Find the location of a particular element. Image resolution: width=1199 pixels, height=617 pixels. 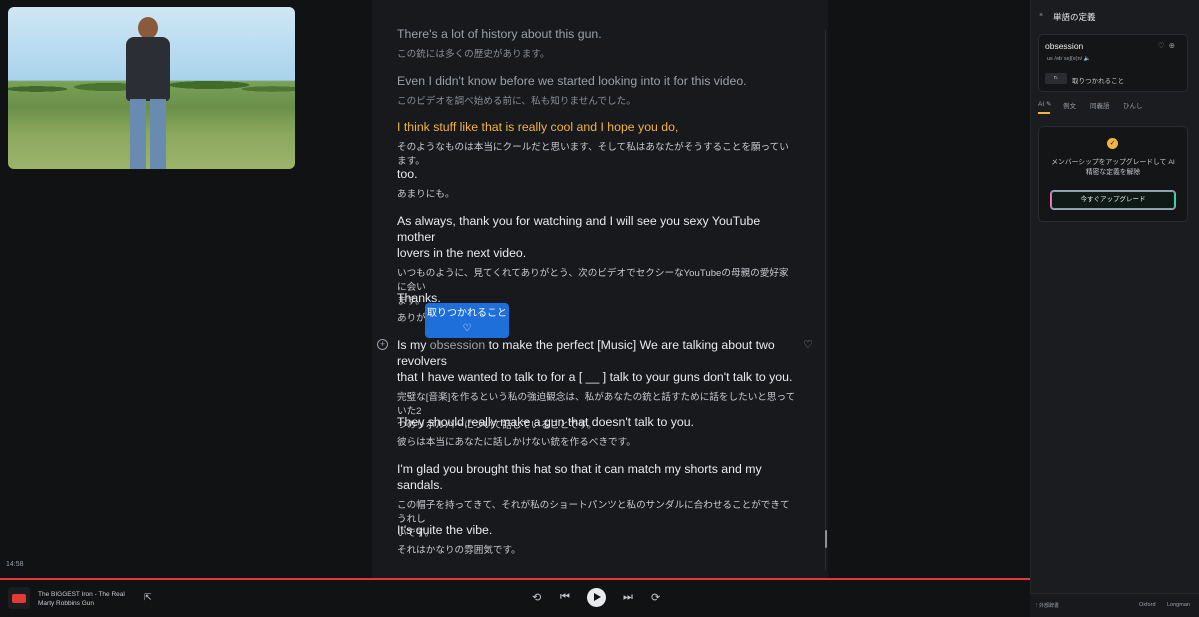

video-person is located at coordinates (148, 93).